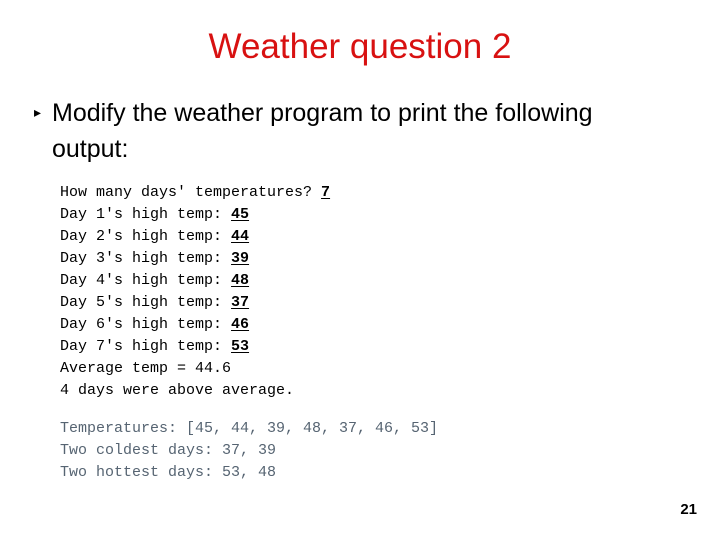 This screenshot has height=540, width=720. What do you see at coordinates (146, 214) in the screenshot?
I see `console-prompt-text: Day 1's high temp:` at bounding box center [146, 214].